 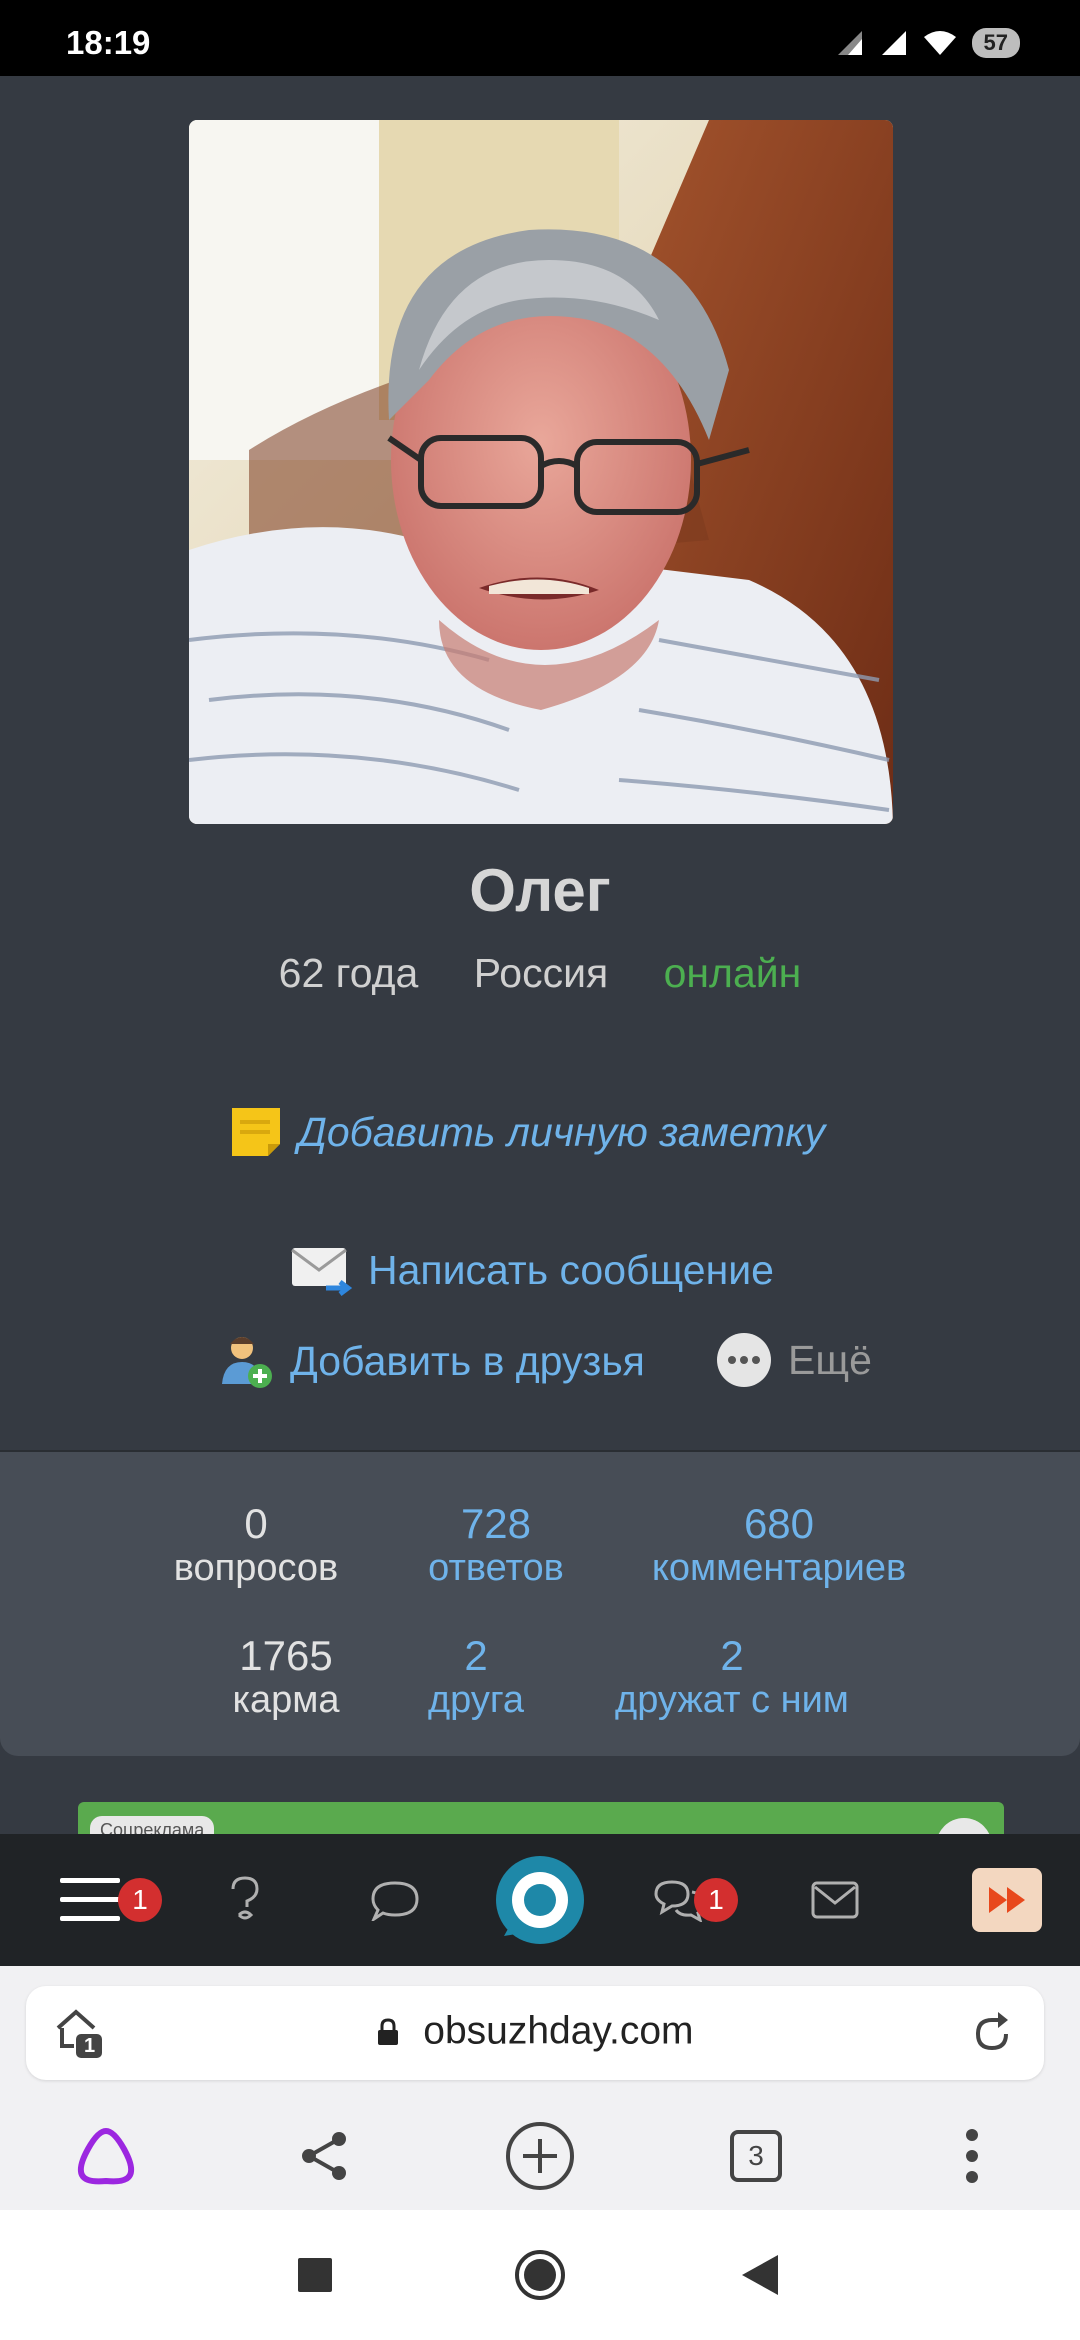 What do you see at coordinates (744, 1360) in the screenshot?
I see `more-dots-icon` at bounding box center [744, 1360].